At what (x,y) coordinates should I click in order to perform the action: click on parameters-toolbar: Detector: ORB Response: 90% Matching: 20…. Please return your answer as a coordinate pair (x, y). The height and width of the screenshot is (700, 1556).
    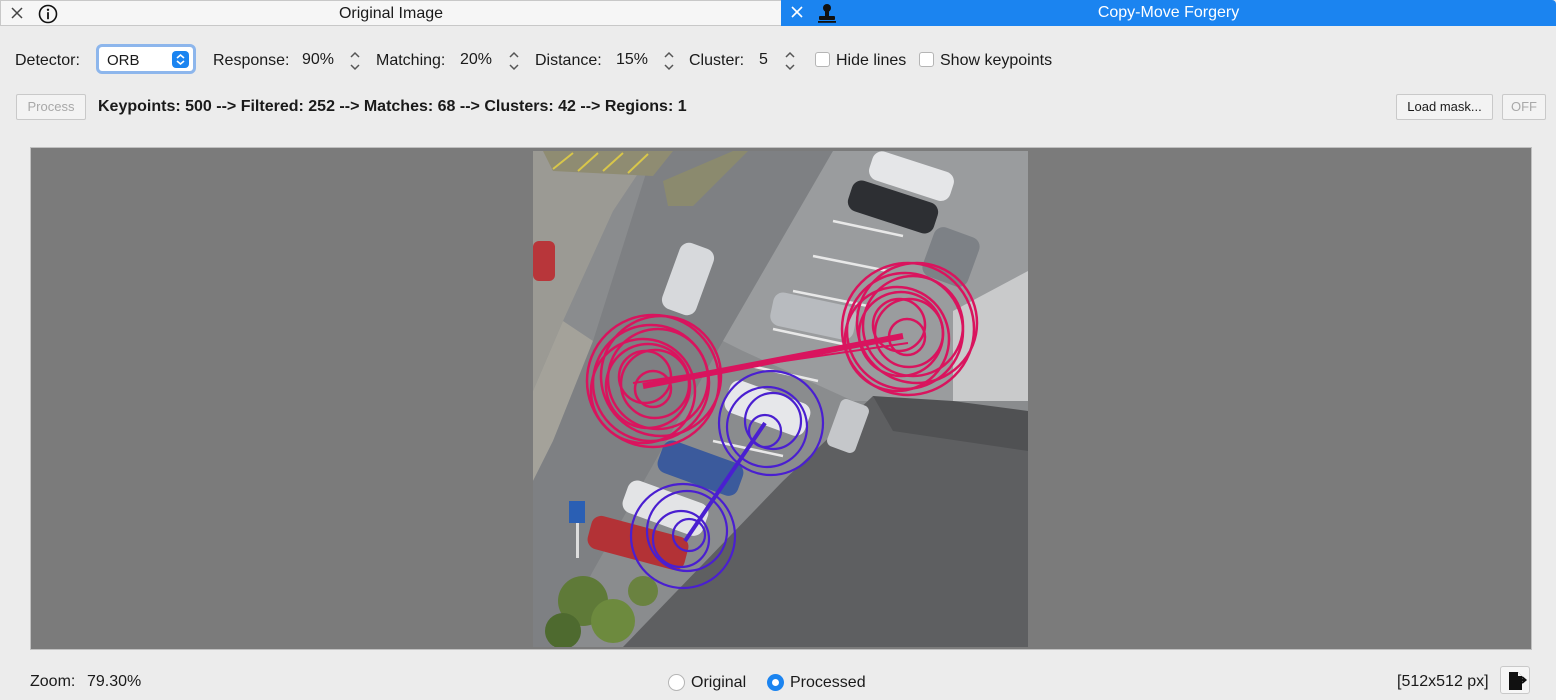
    Looking at the image, I should click on (778, 61).